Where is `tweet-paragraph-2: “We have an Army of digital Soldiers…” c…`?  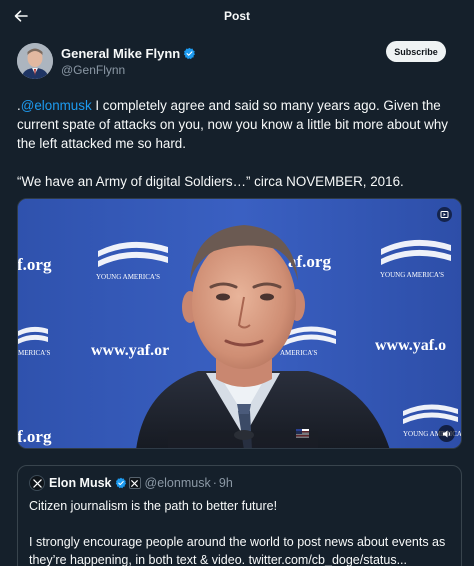
tweet-paragraph-2: “We have an Army of digital Soldiers…” c… is located at coordinates (210, 181).